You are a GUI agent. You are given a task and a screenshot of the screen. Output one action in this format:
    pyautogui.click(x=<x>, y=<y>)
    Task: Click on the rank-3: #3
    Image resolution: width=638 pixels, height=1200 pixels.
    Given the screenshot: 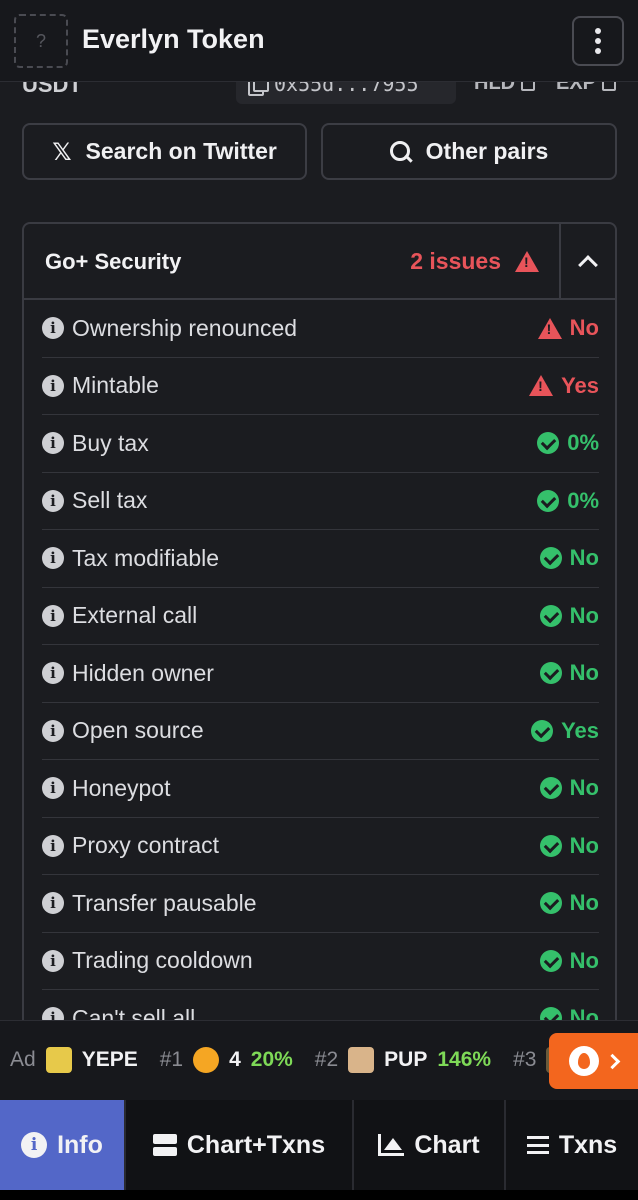 What is the action you would take?
    pyautogui.click(x=525, y=1059)
    